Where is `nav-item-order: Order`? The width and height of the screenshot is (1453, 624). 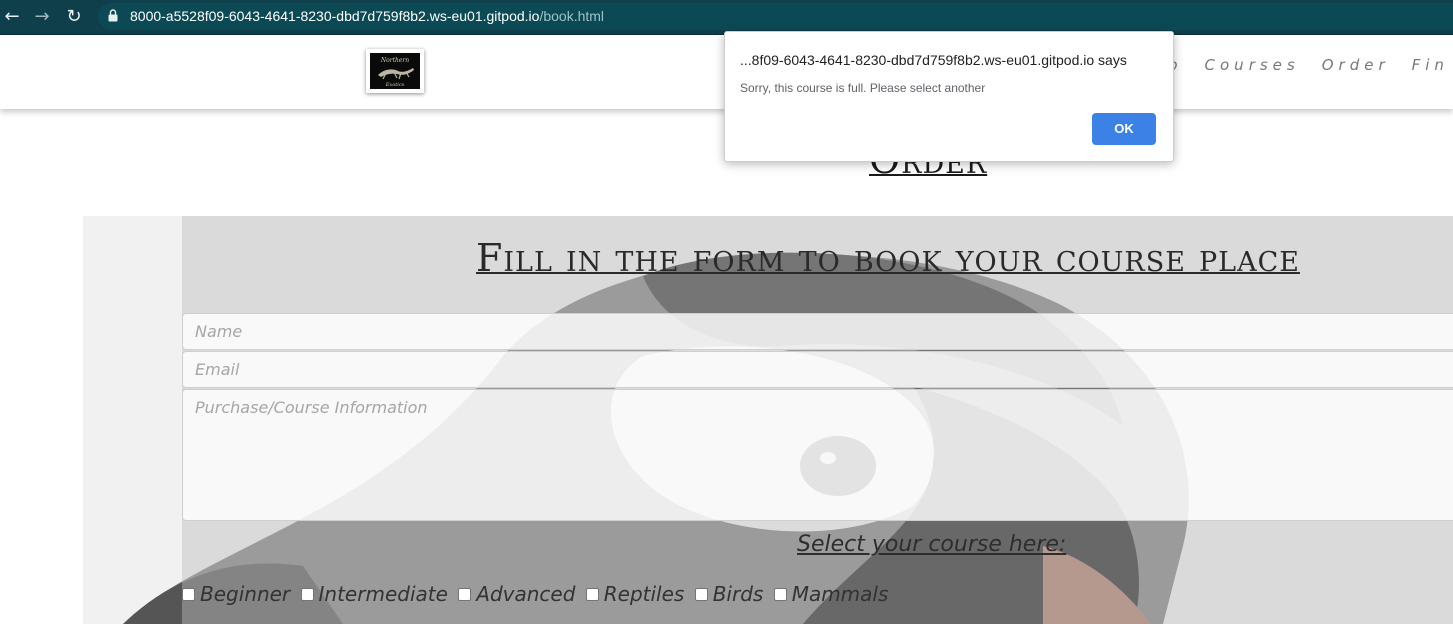 nav-item-order: Order is located at coordinates (1356, 65).